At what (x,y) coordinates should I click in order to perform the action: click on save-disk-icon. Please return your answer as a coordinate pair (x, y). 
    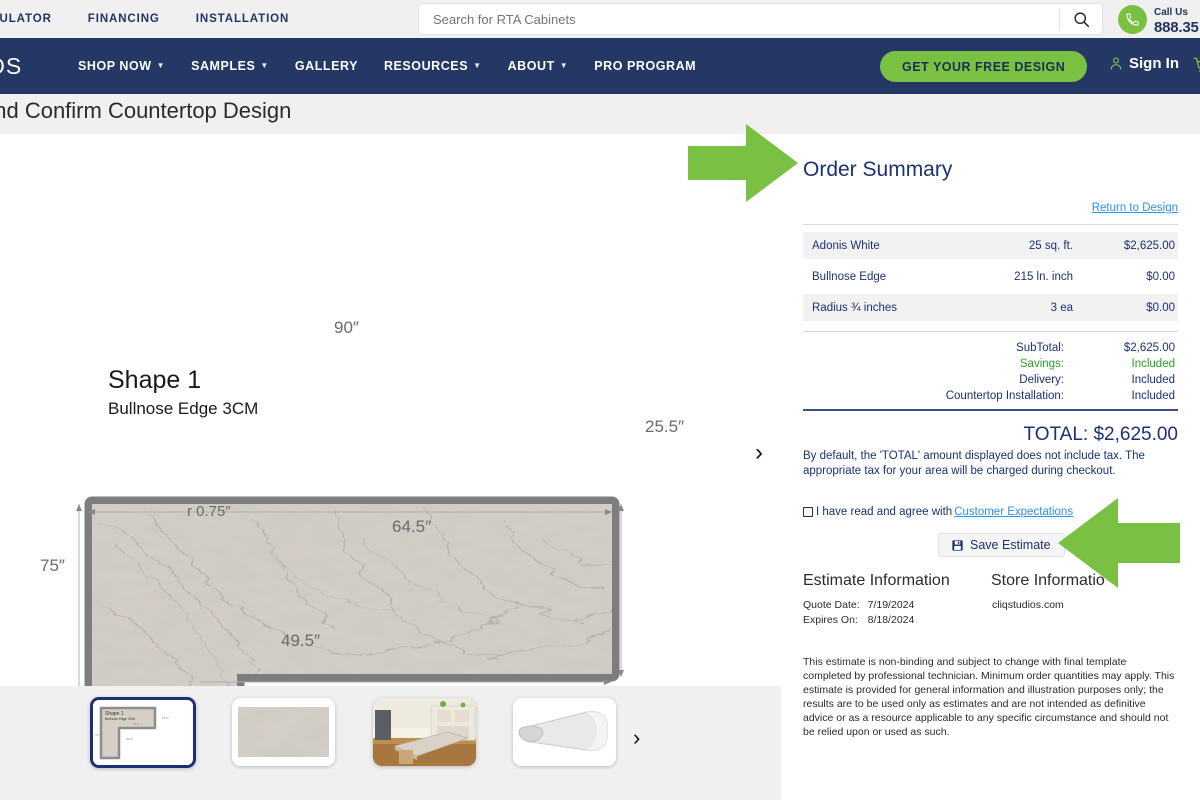
    Looking at the image, I should click on (957, 545).